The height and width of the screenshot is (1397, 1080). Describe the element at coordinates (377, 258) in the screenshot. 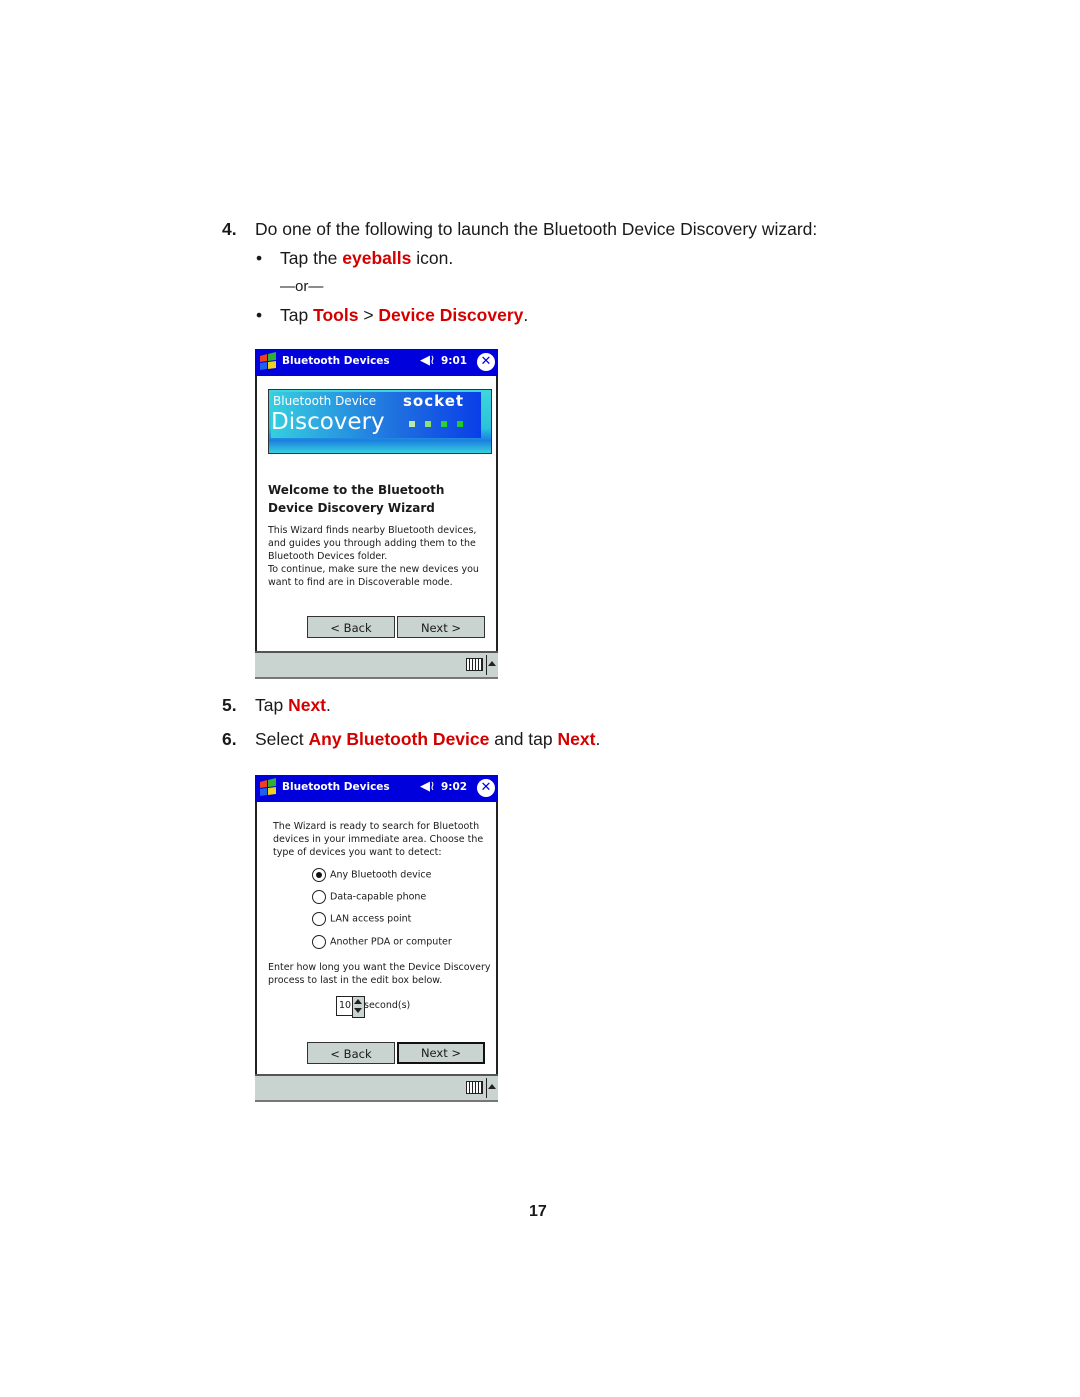

I see `eyeballs-highlight: eyeballs` at that location.